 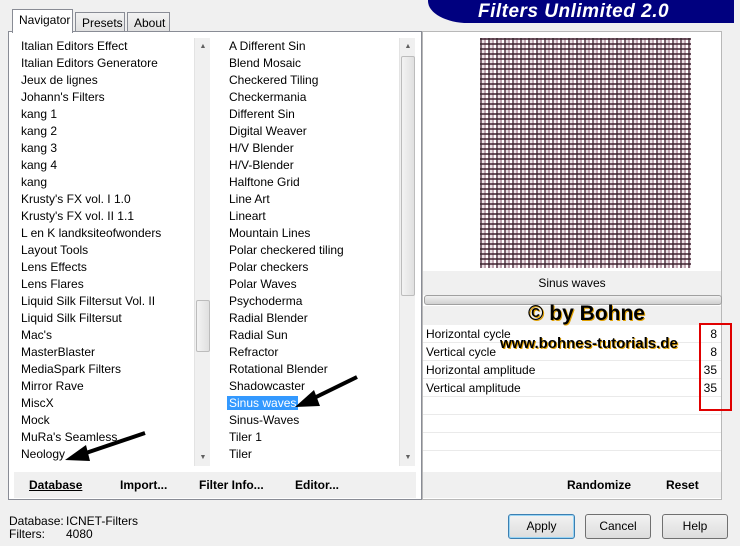 What do you see at coordinates (63, 97) in the screenshot?
I see `list-item-label: Johann's Filters` at bounding box center [63, 97].